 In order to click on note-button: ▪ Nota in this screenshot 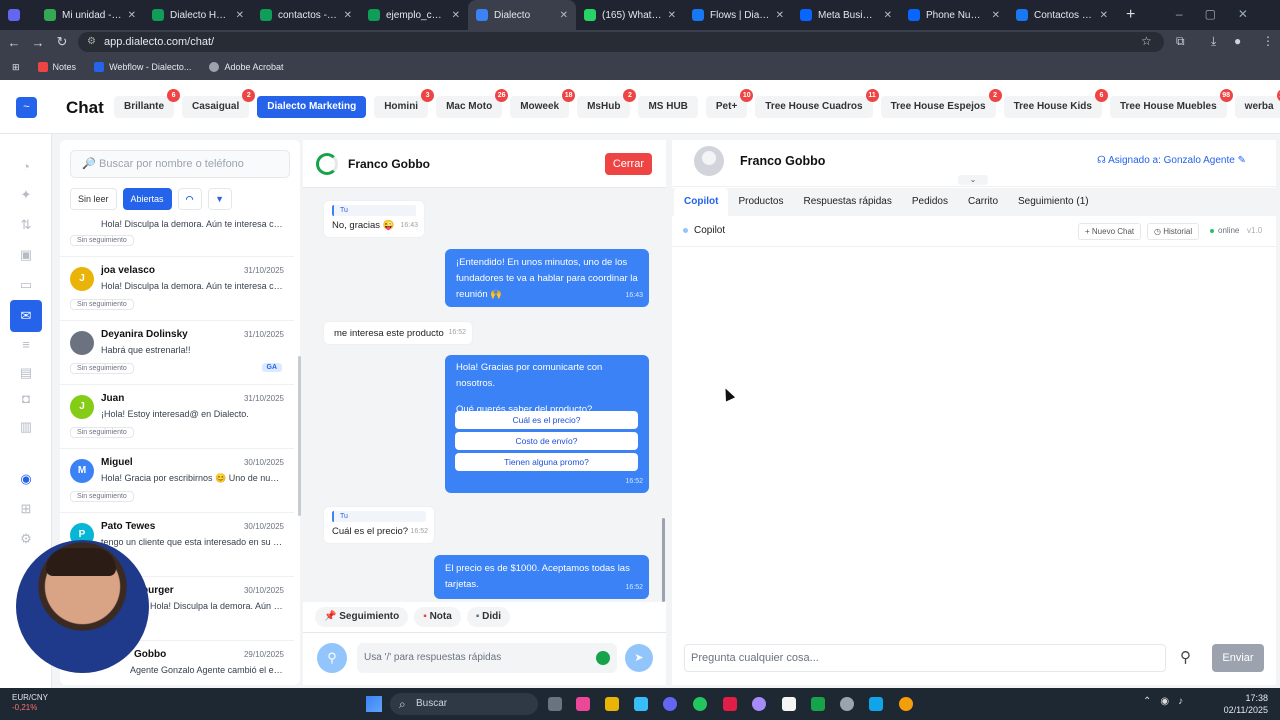, I will do `click(437, 617)`.